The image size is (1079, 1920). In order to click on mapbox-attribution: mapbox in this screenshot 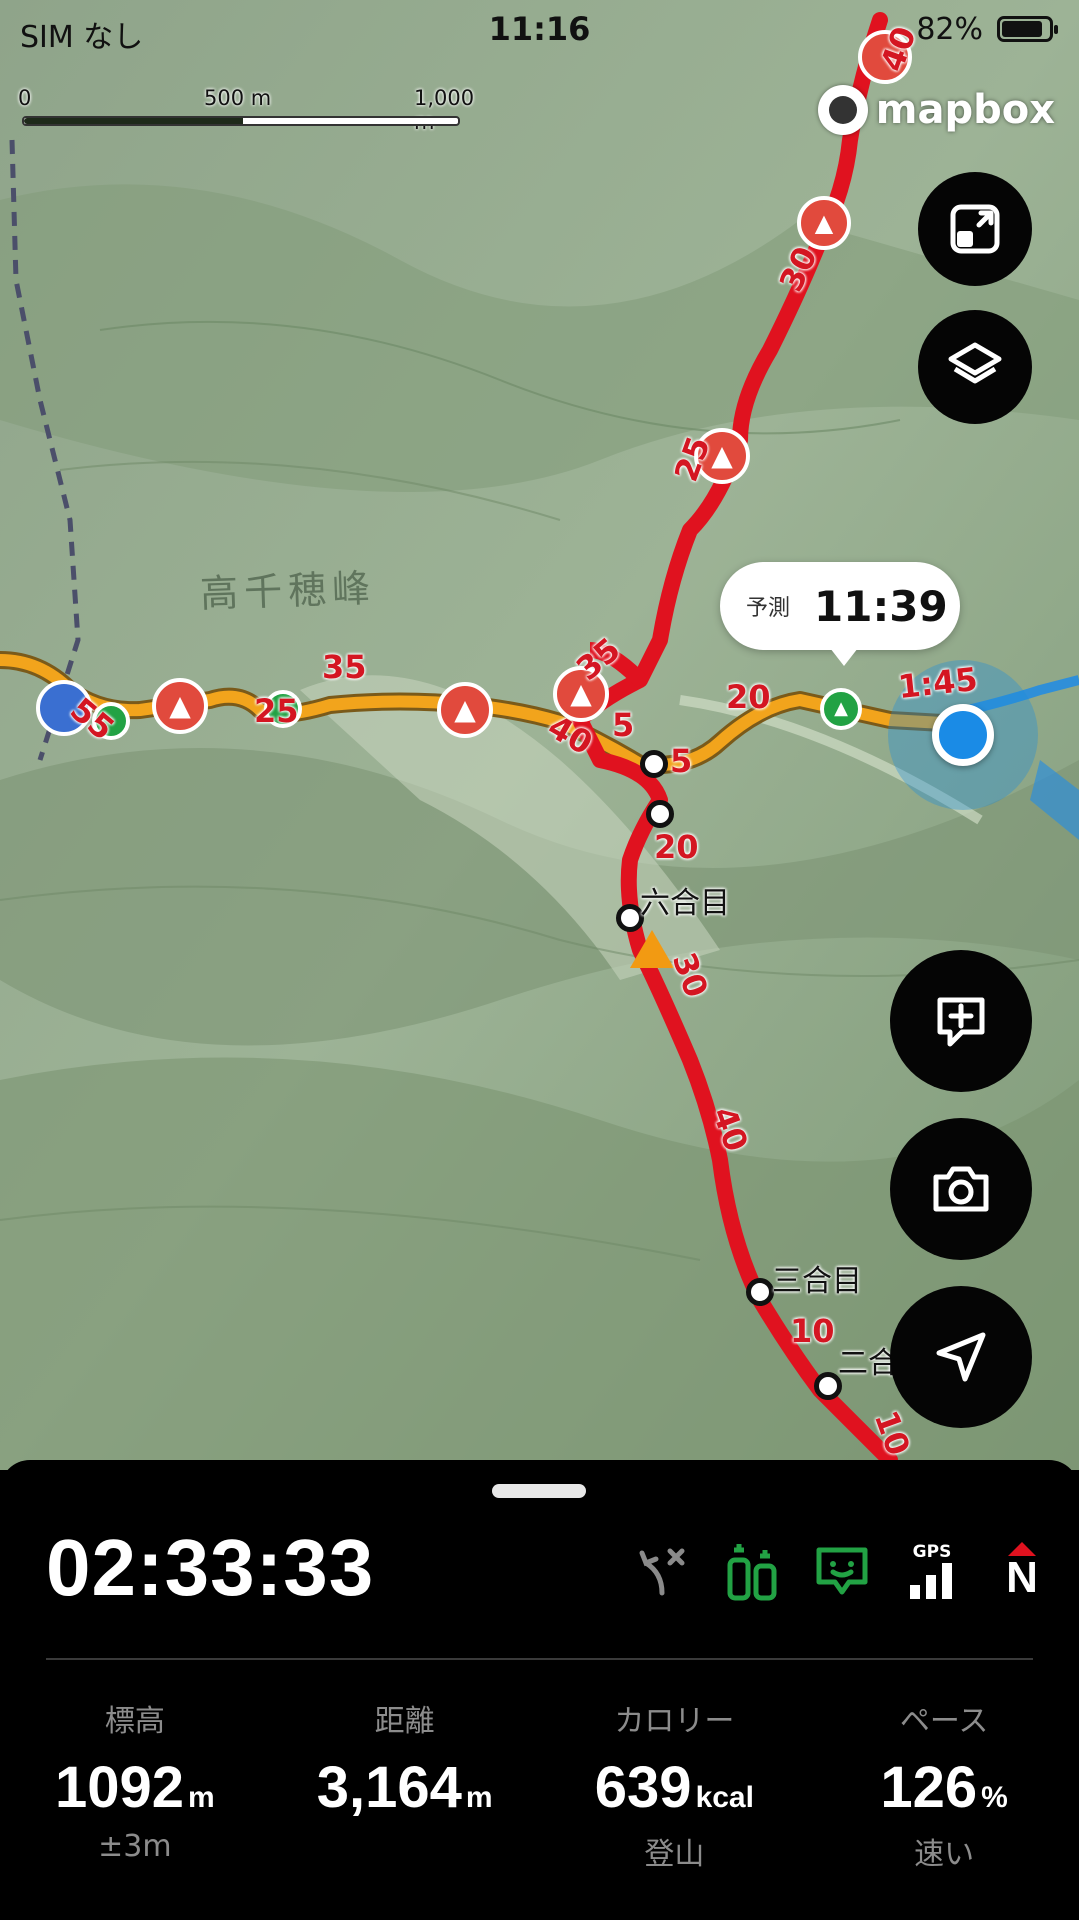, I will do `click(936, 110)`.